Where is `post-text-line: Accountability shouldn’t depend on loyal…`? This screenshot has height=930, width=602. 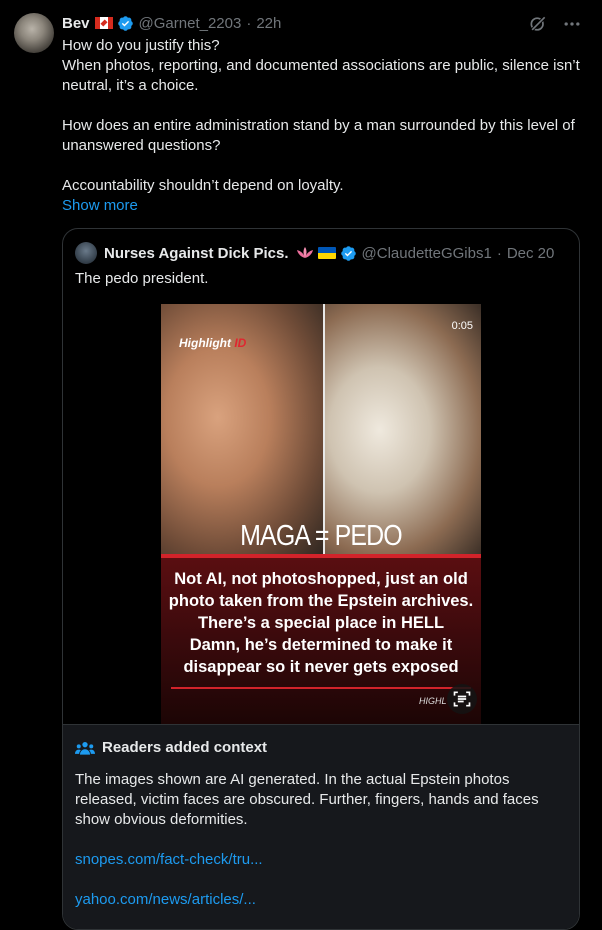 post-text-line: Accountability shouldn’t depend on loyal… is located at coordinates (203, 185).